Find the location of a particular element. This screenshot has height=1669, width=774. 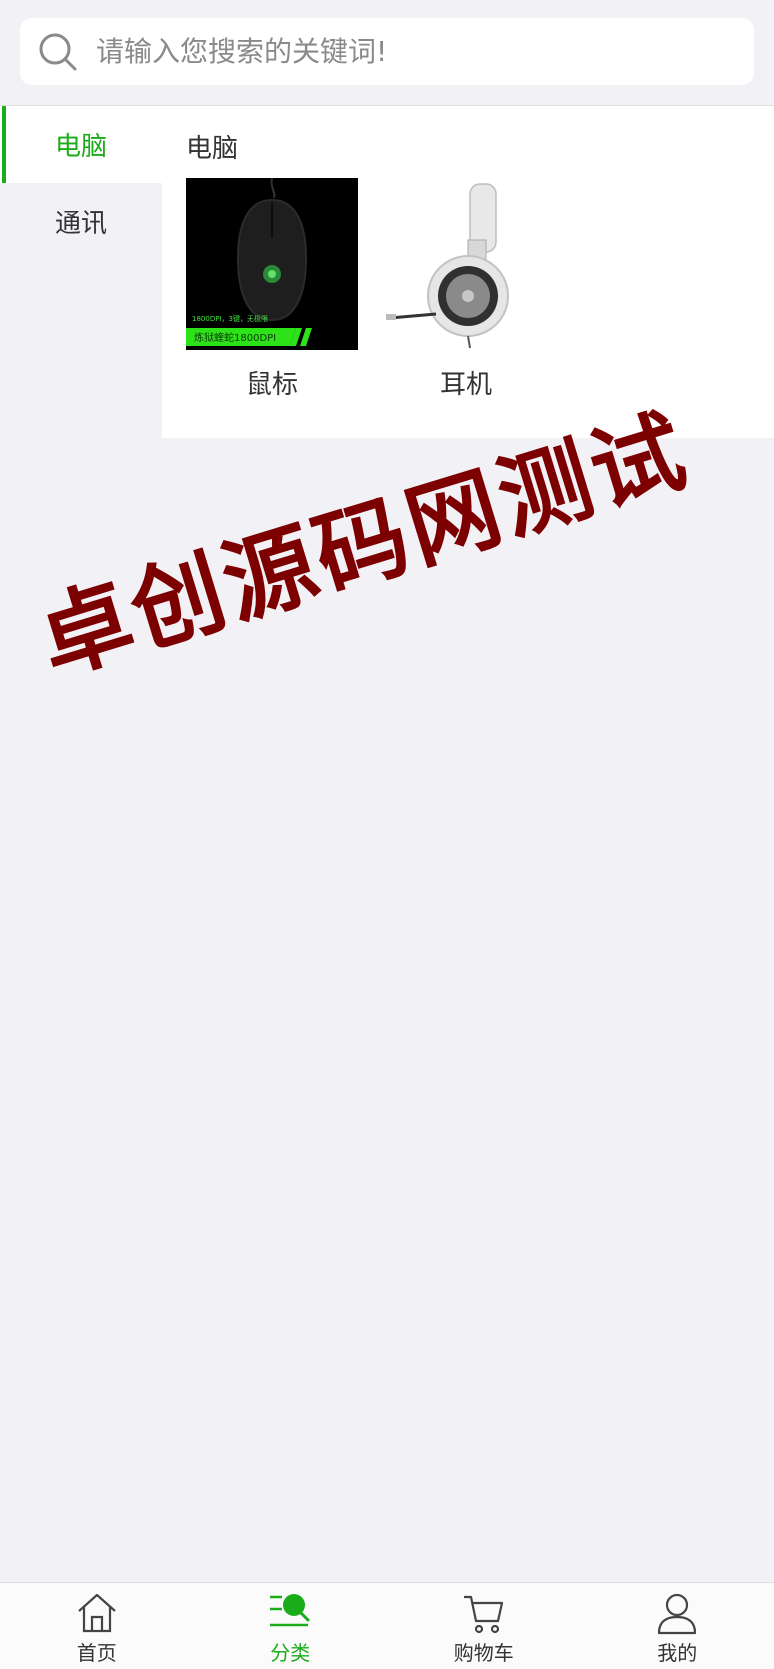

sidebar-item-label: 通讯 is located at coordinates (81, 221).